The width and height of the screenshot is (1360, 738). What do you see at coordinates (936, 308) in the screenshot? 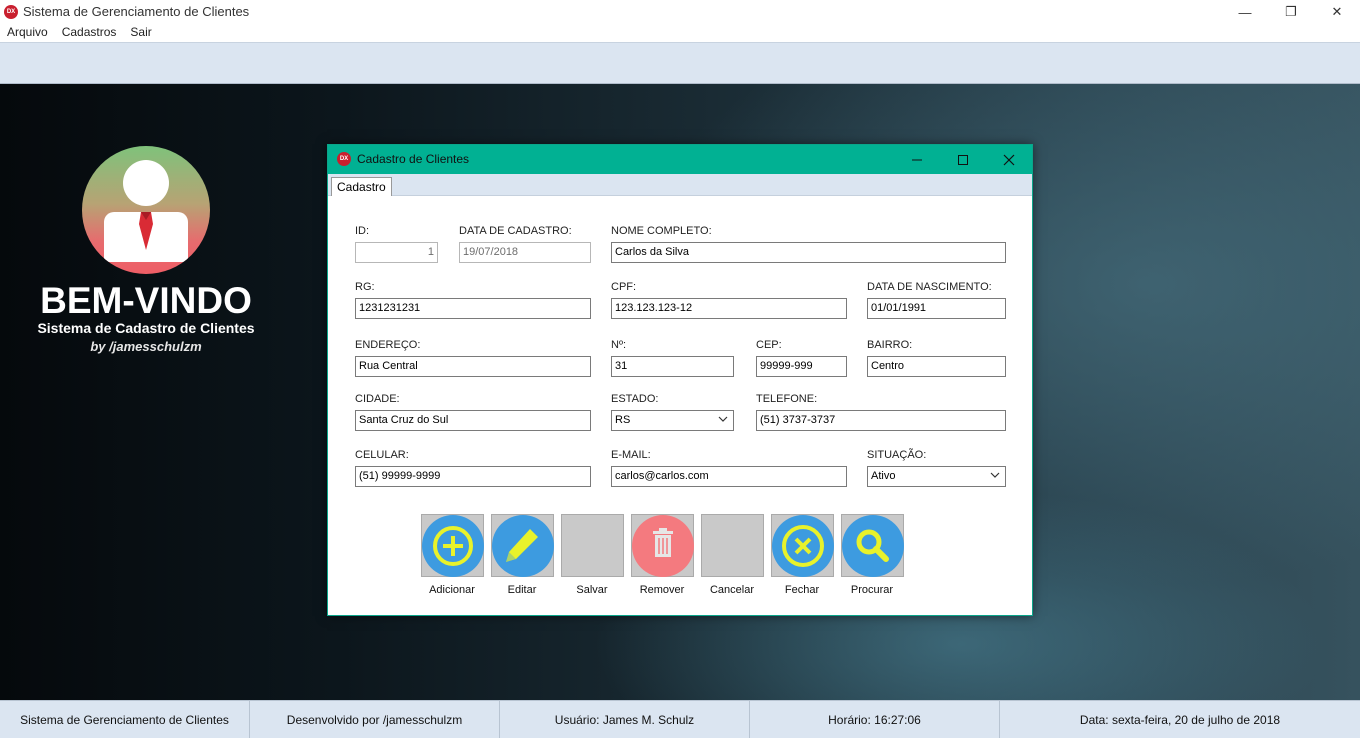
I see `nascimento-field: 01/01/1991` at bounding box center [936, 308].